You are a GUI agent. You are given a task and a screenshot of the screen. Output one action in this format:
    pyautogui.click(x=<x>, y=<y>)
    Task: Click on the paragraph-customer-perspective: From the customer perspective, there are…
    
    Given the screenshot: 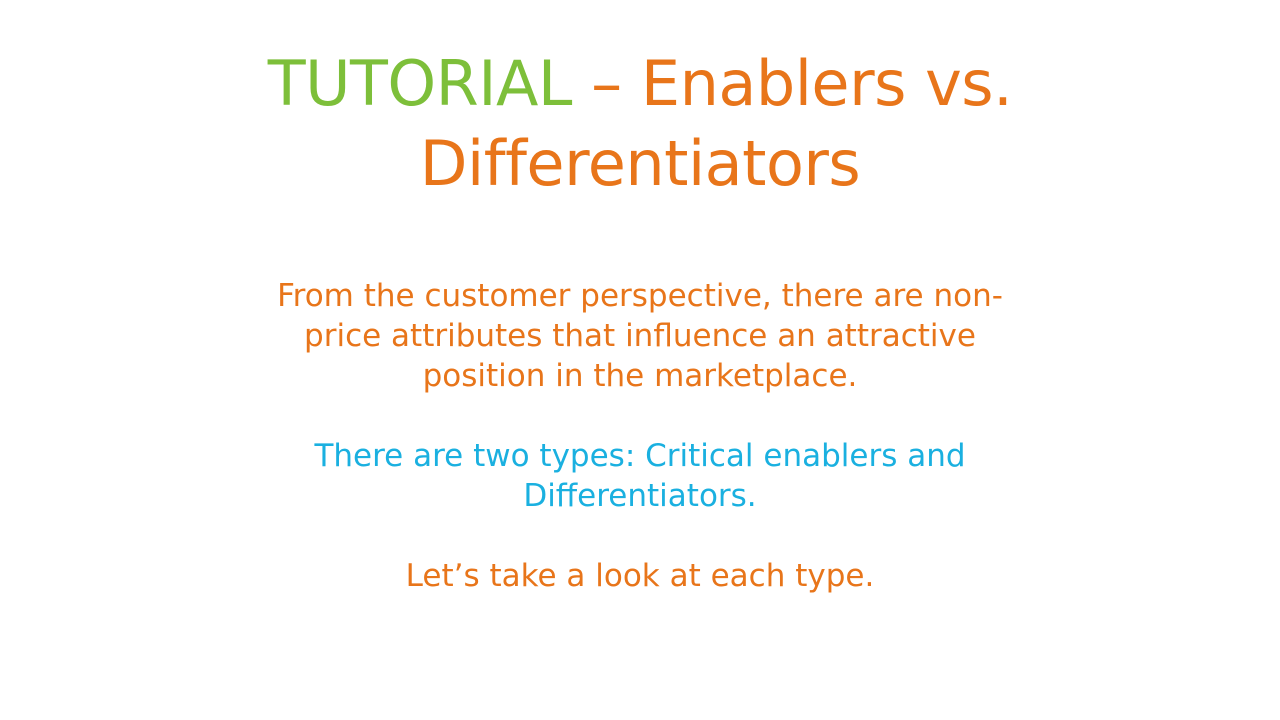 What is the action you would take?
    pyautogui.click(x=640, y=336)
    